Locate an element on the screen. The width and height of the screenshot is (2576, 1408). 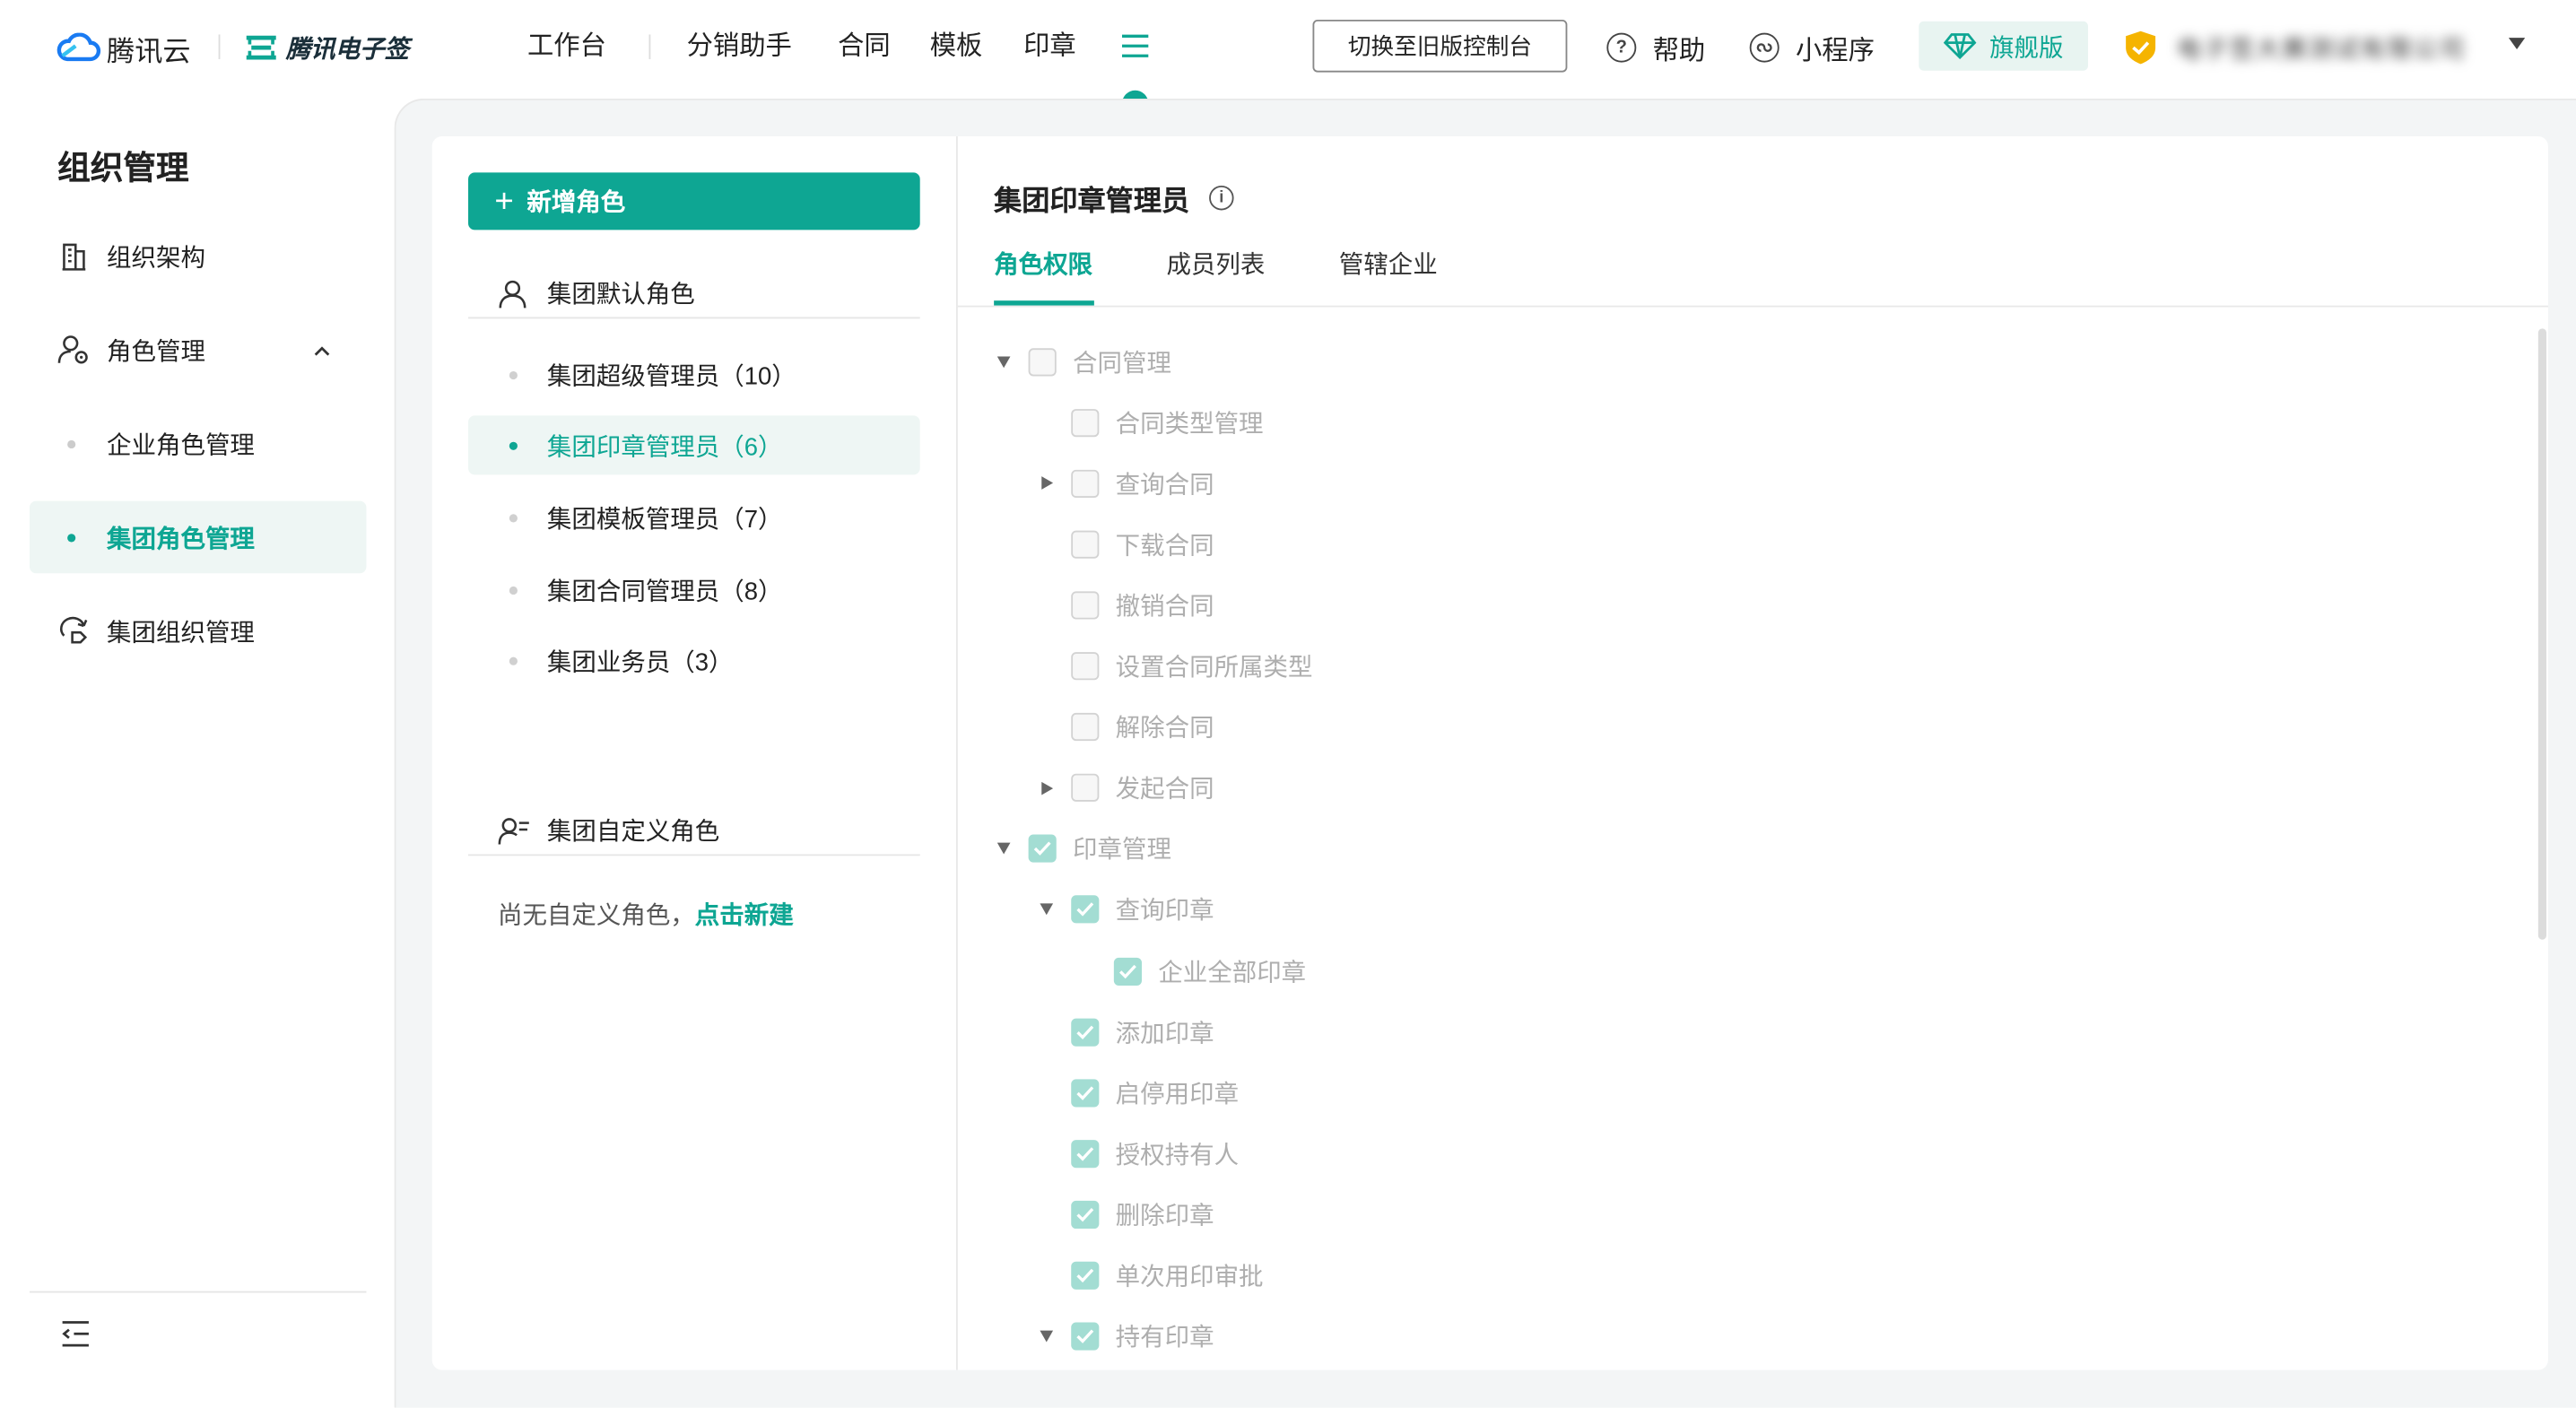
brand-sign-text: 腾讯电子签 is located at coordinates (347, 49).